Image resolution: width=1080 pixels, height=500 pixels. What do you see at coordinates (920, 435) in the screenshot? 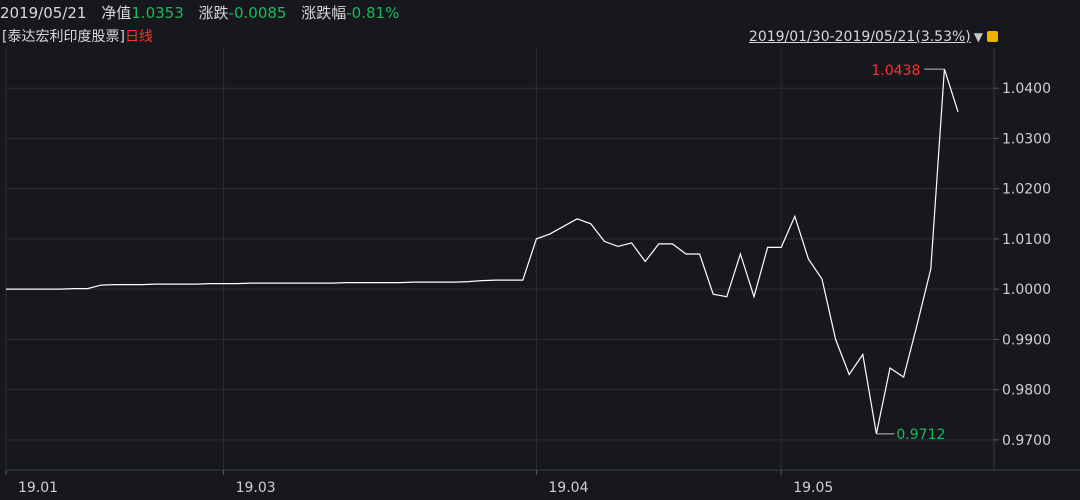
I see `min-value-label: 0.9712` at bounding box center [920, 435].